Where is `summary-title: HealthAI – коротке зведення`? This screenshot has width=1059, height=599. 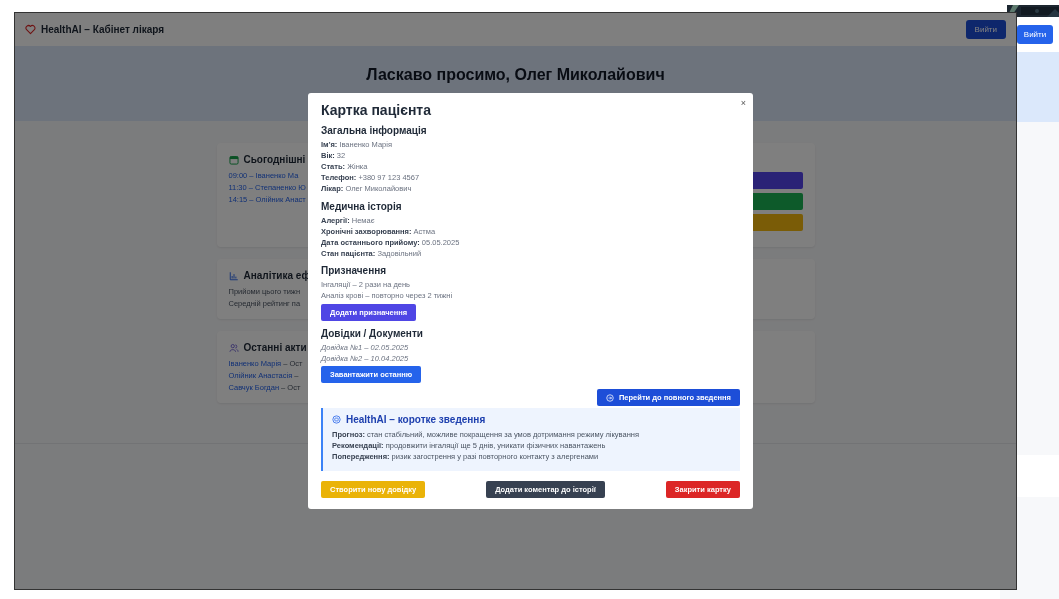 summary-title: HealthAI – коротке зведення is located at coordinates (416, 419).